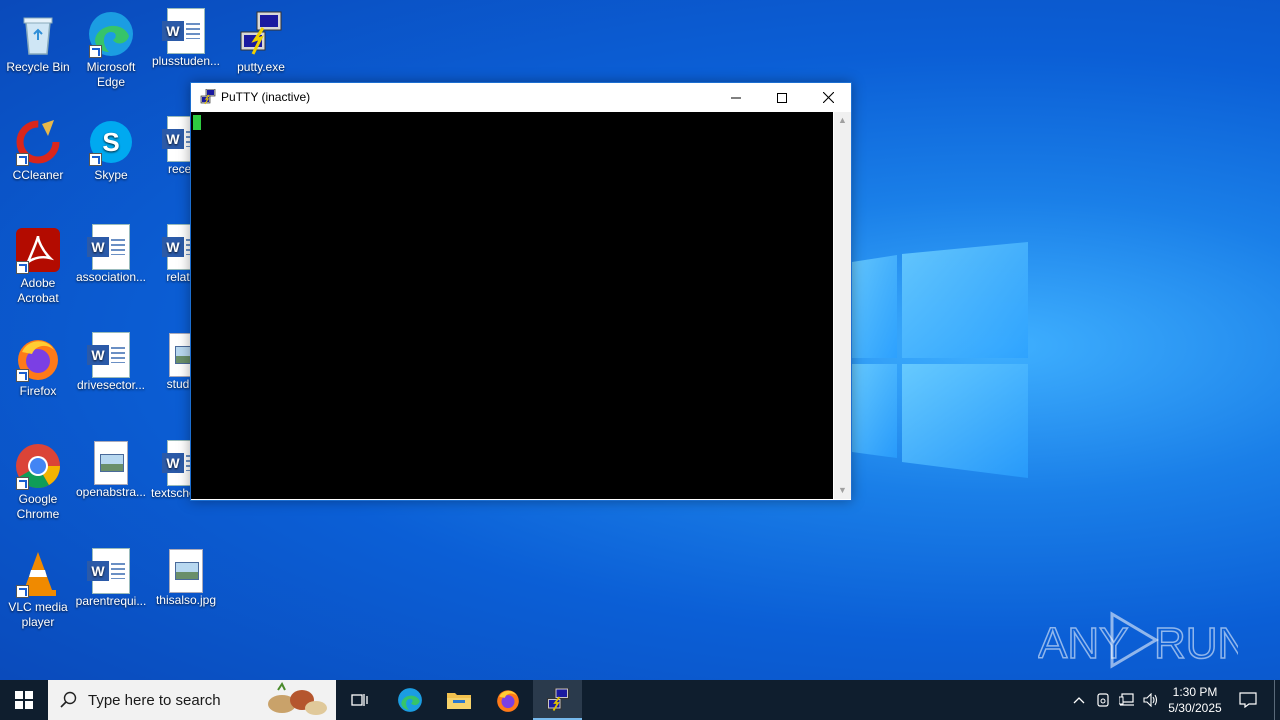  I want to click on maximize-icon, so click(782, 97).